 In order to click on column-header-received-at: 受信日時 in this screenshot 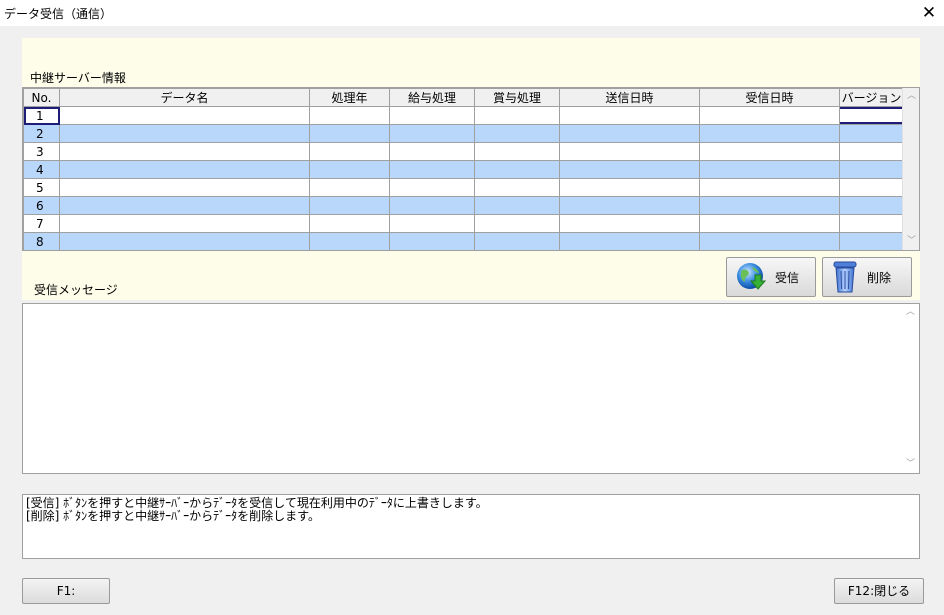, I will do `click(769, 97)`.